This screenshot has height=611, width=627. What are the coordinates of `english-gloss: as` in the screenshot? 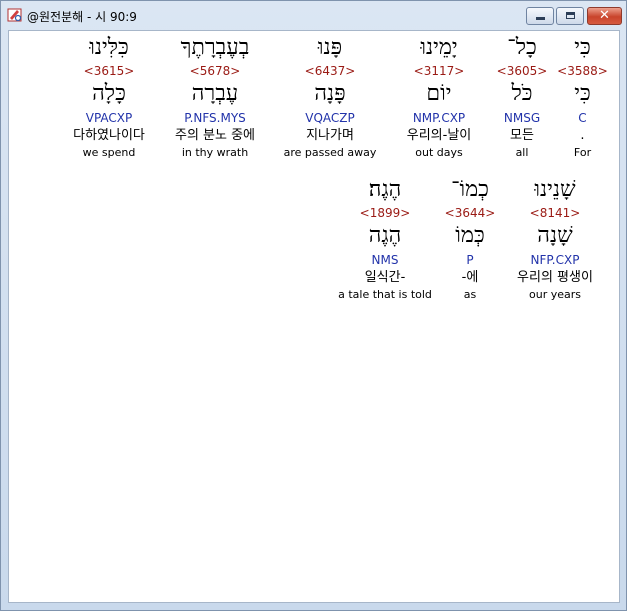 It's located at (470, 294).